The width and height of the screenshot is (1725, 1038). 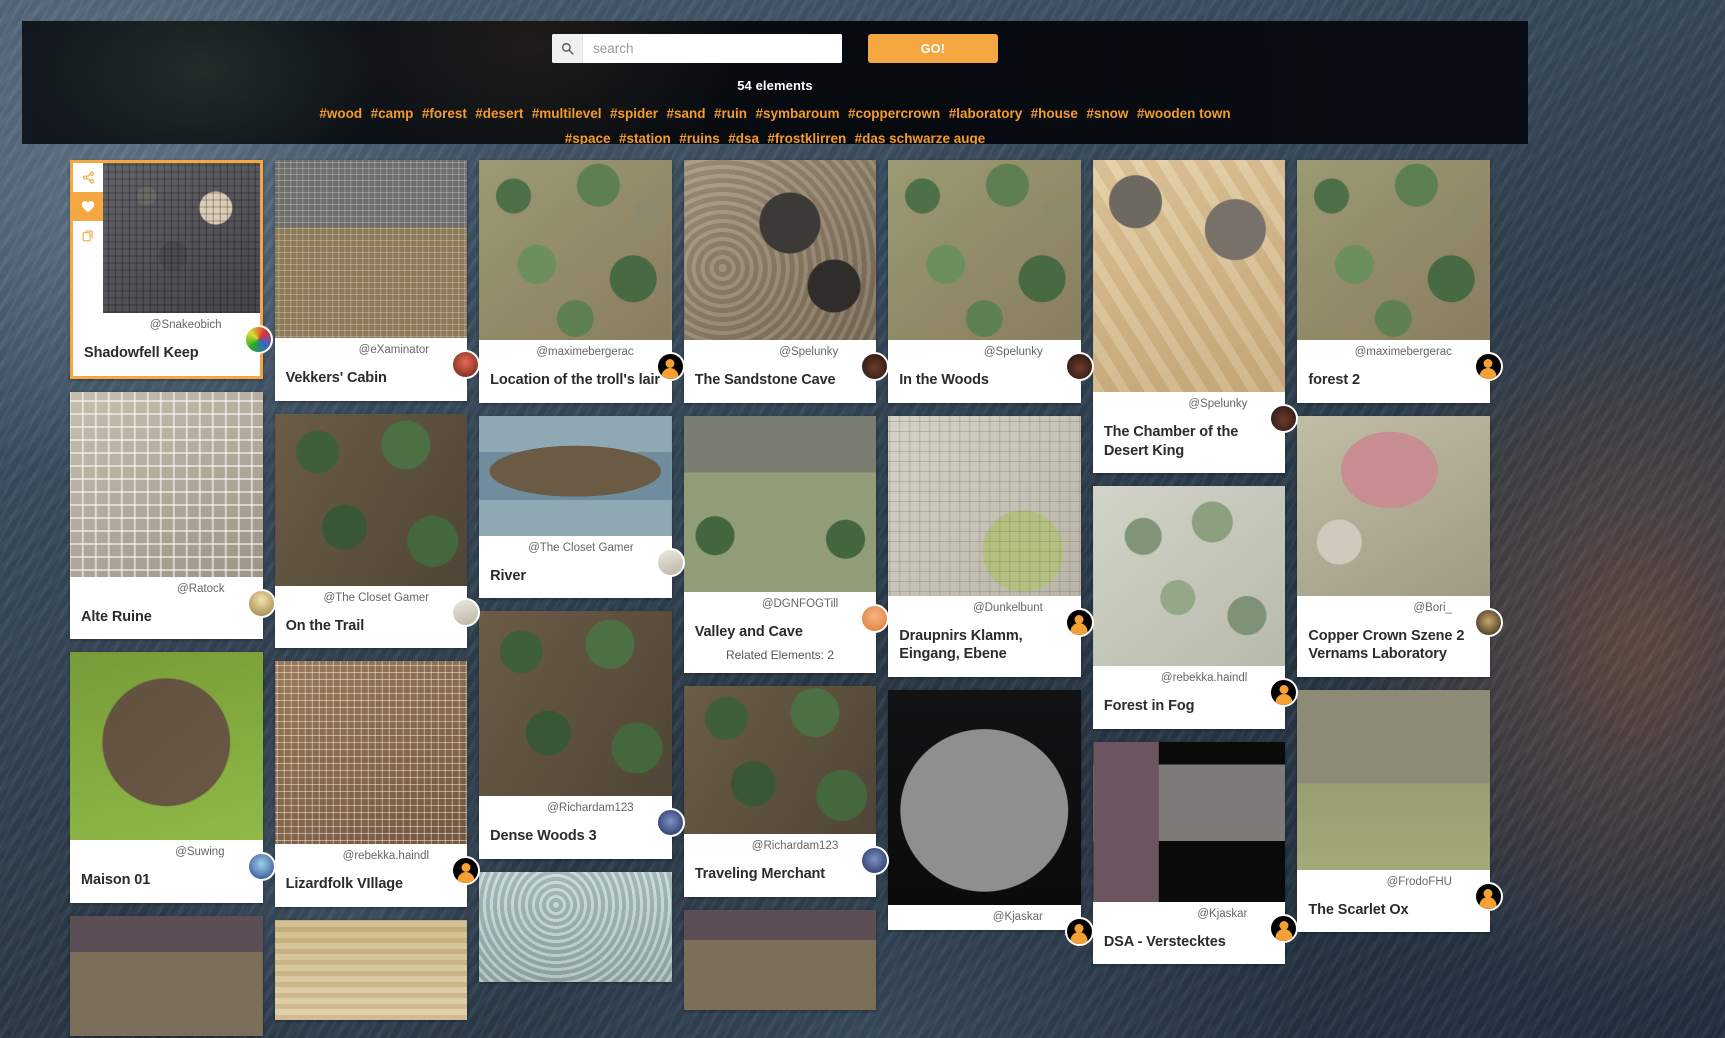 I want to click on map-card: @Ratock Alte Ruine, so click(x=173, y=515).